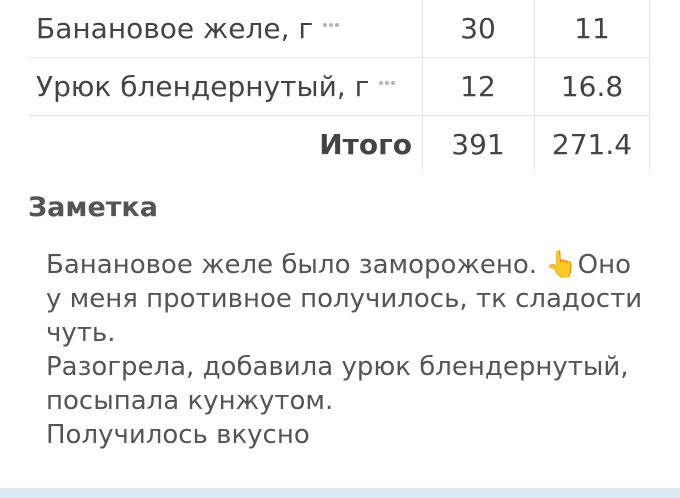  What do you see at coordinates (340, 493) in the screenshot?
I see `bottom-bar` at bounding box center [340, 493].